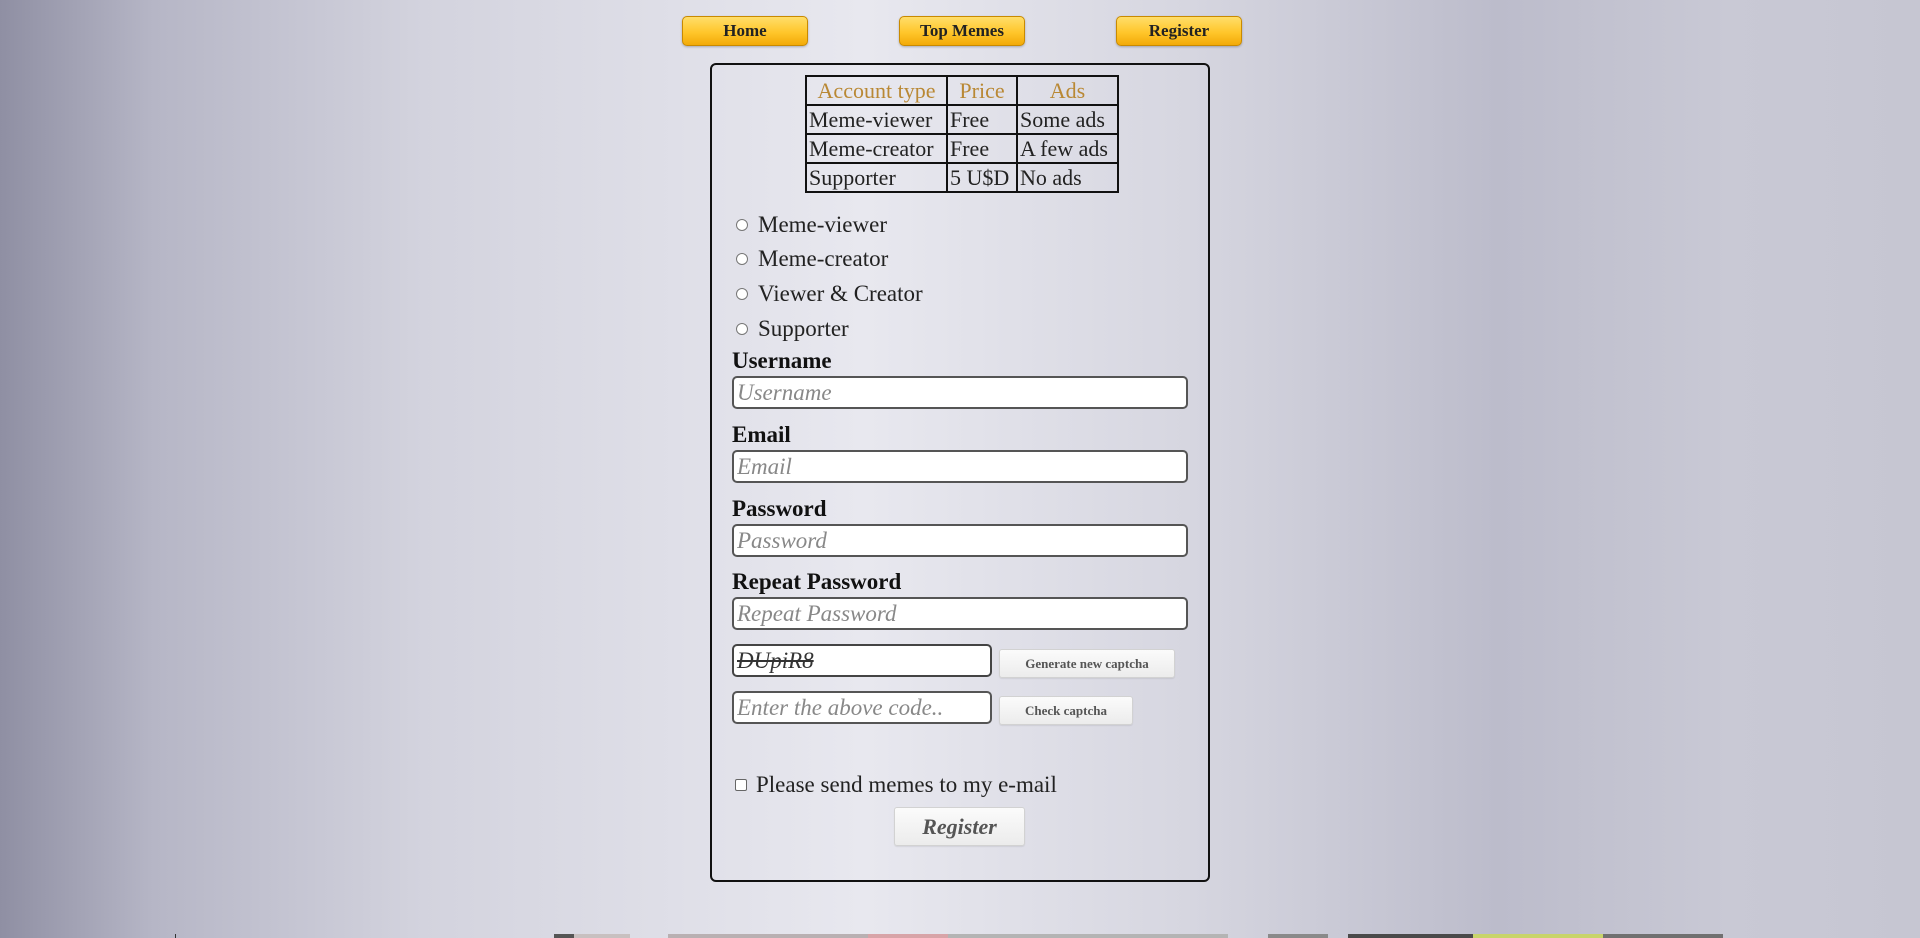 Image resolution: width=1920 pixels, height=938 pixels. I want to click on username-label: Username, so click(782, 360).